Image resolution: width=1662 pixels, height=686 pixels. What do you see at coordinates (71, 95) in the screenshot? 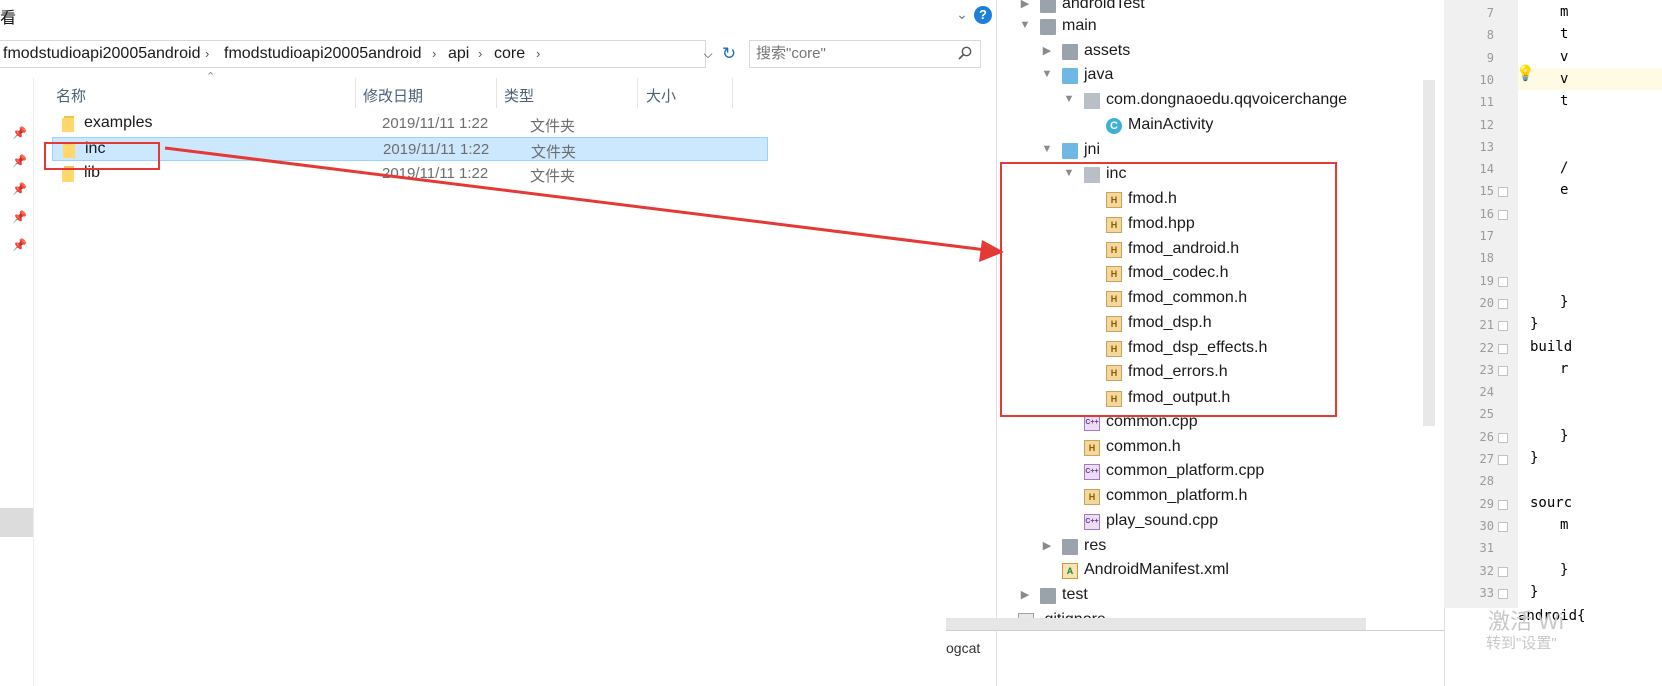
I see `column-header-name: 名称` at bounding box center [71, 95].